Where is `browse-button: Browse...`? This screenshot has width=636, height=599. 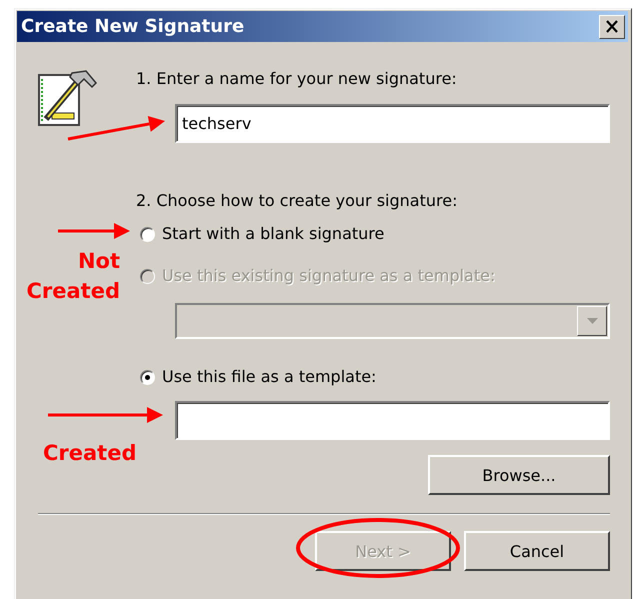 browse-button: Browse... is located at coordinates (519, 475).